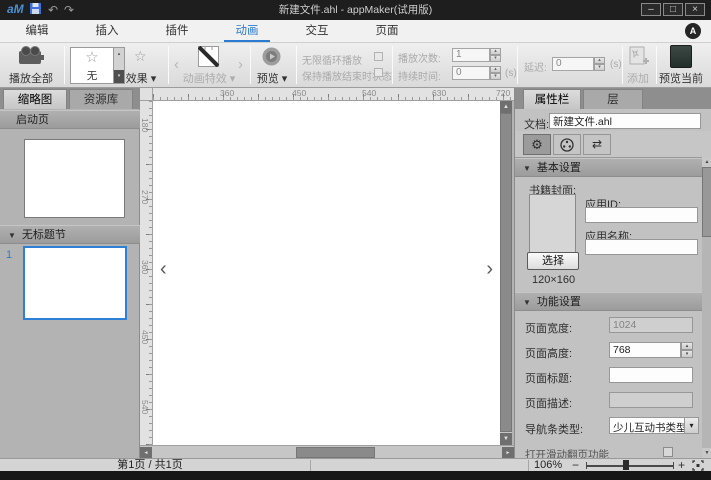 This screenshot has height=480, width=711. I want to click on app-id-input, so click(641, 215).